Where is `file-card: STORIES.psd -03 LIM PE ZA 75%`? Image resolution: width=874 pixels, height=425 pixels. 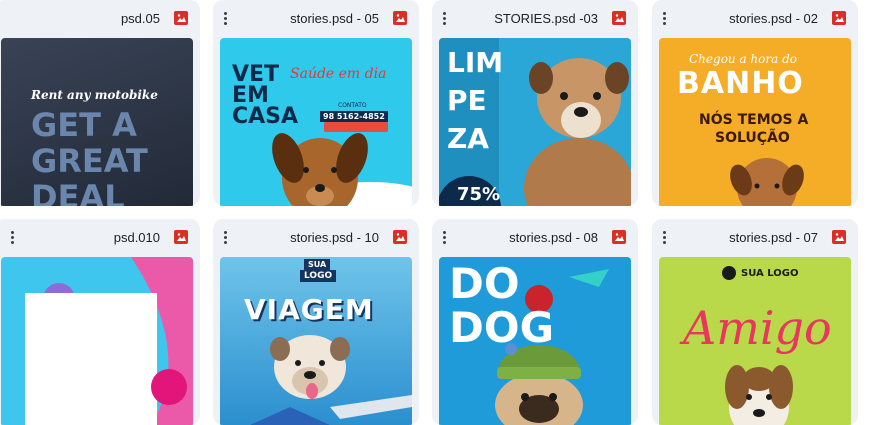
file-card: STORIES.psd -03 LIM PE ZA 75% is located at coordinates (535, 103).